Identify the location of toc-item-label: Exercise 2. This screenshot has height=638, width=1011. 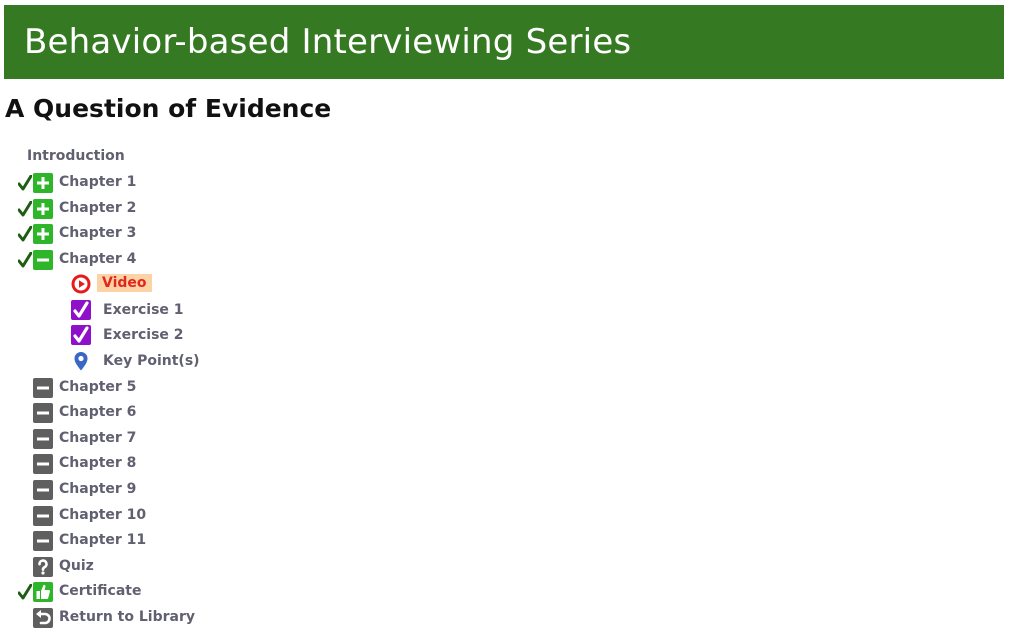
(143, 335).